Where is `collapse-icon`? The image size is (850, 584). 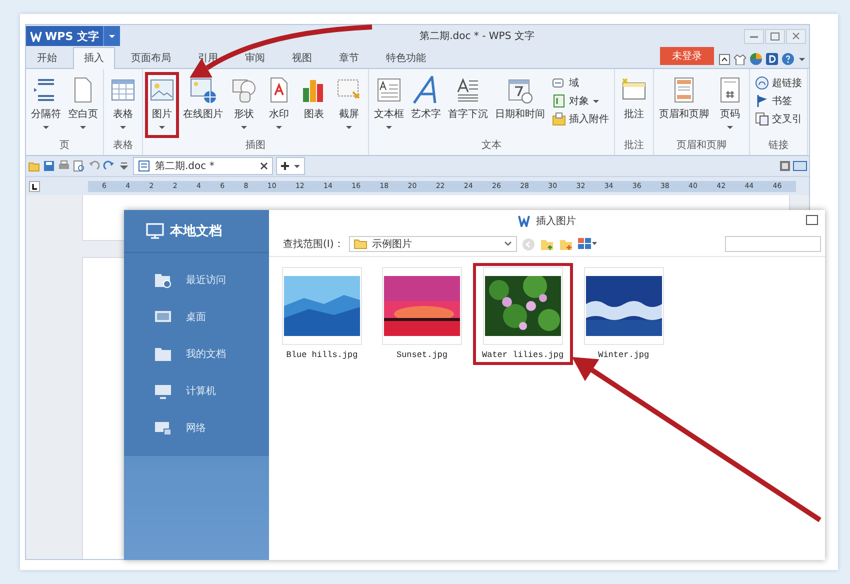 collapse-icon is located at coordinates (724, 59).